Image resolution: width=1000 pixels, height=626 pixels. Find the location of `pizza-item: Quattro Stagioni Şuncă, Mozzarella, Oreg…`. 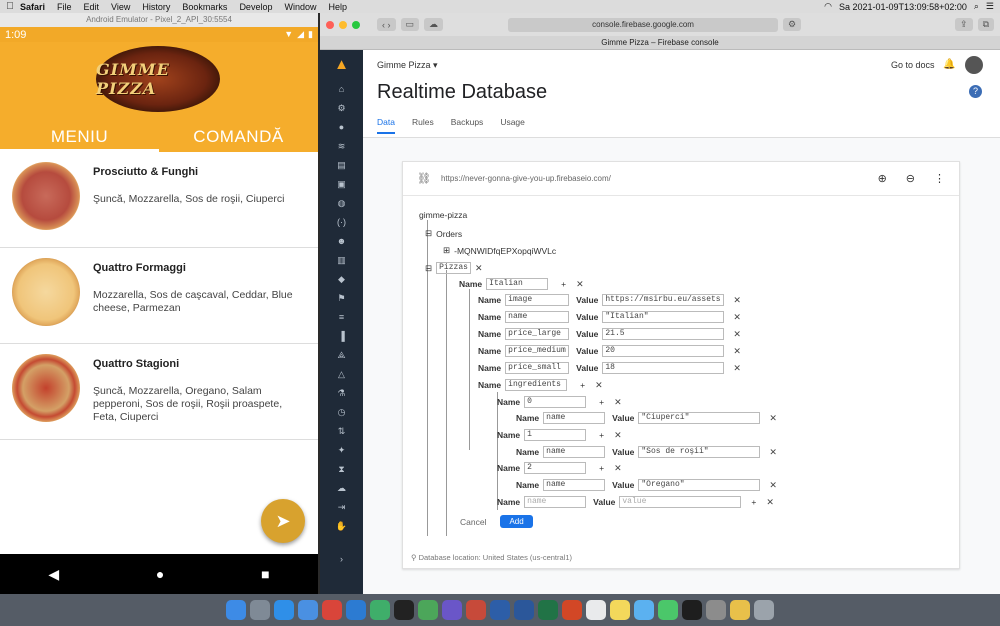

pizza-item: Quattro Stagioni Şuncă, Mozzarella, Oreg… is located at coordinates (159, 392).